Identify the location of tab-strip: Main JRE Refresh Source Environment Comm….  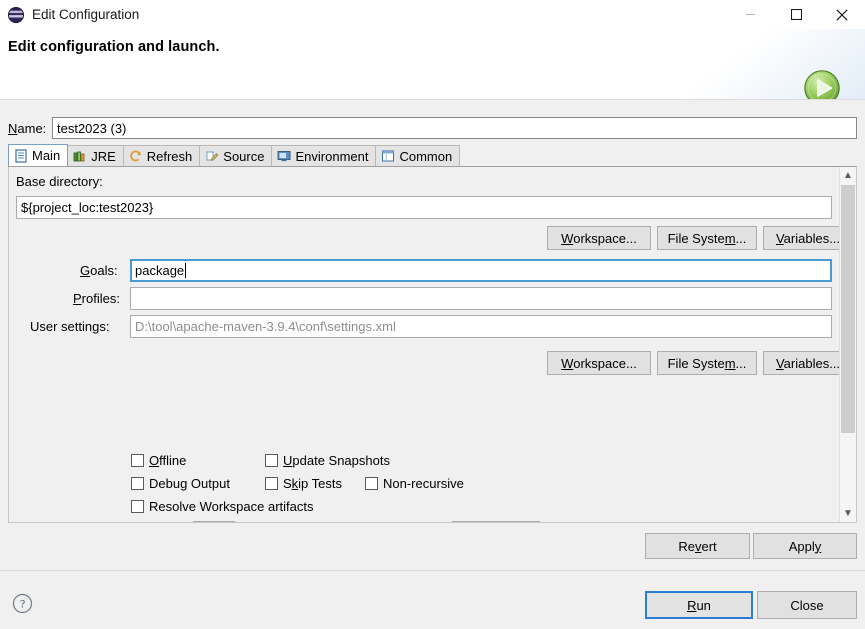
(432, 155).